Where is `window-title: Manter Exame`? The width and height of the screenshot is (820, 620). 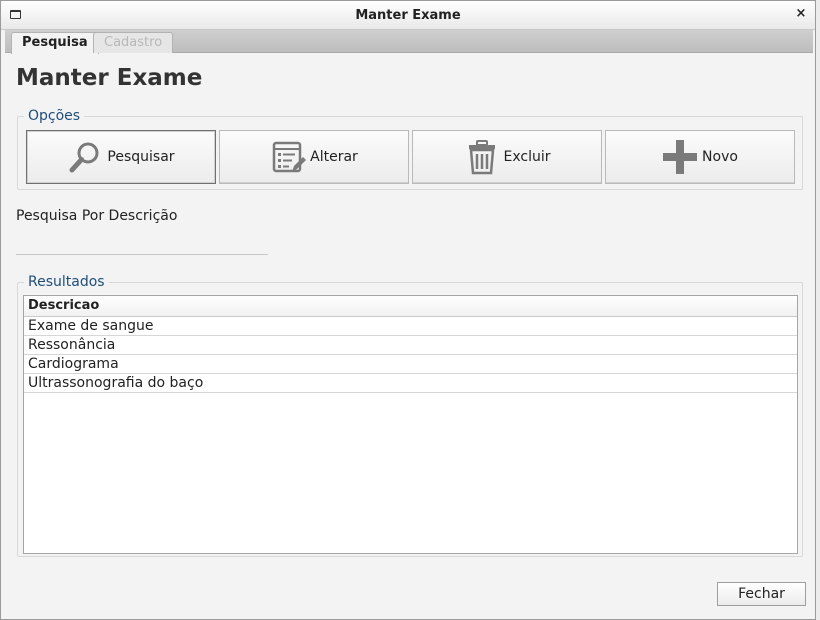
window-title: Manter Exame is located at coordinates (408, 15).